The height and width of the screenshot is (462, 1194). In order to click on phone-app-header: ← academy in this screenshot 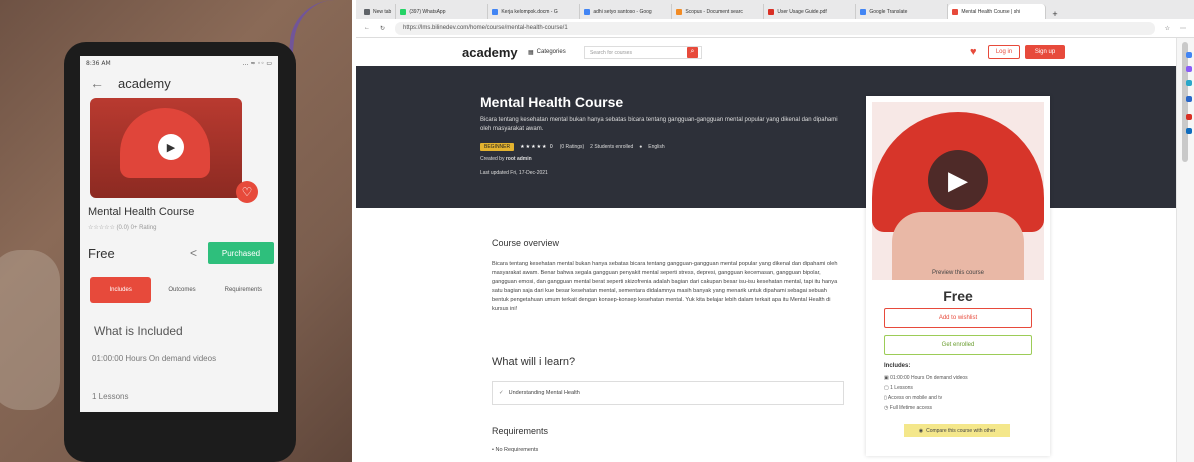, I will do `click(179, 83)`.